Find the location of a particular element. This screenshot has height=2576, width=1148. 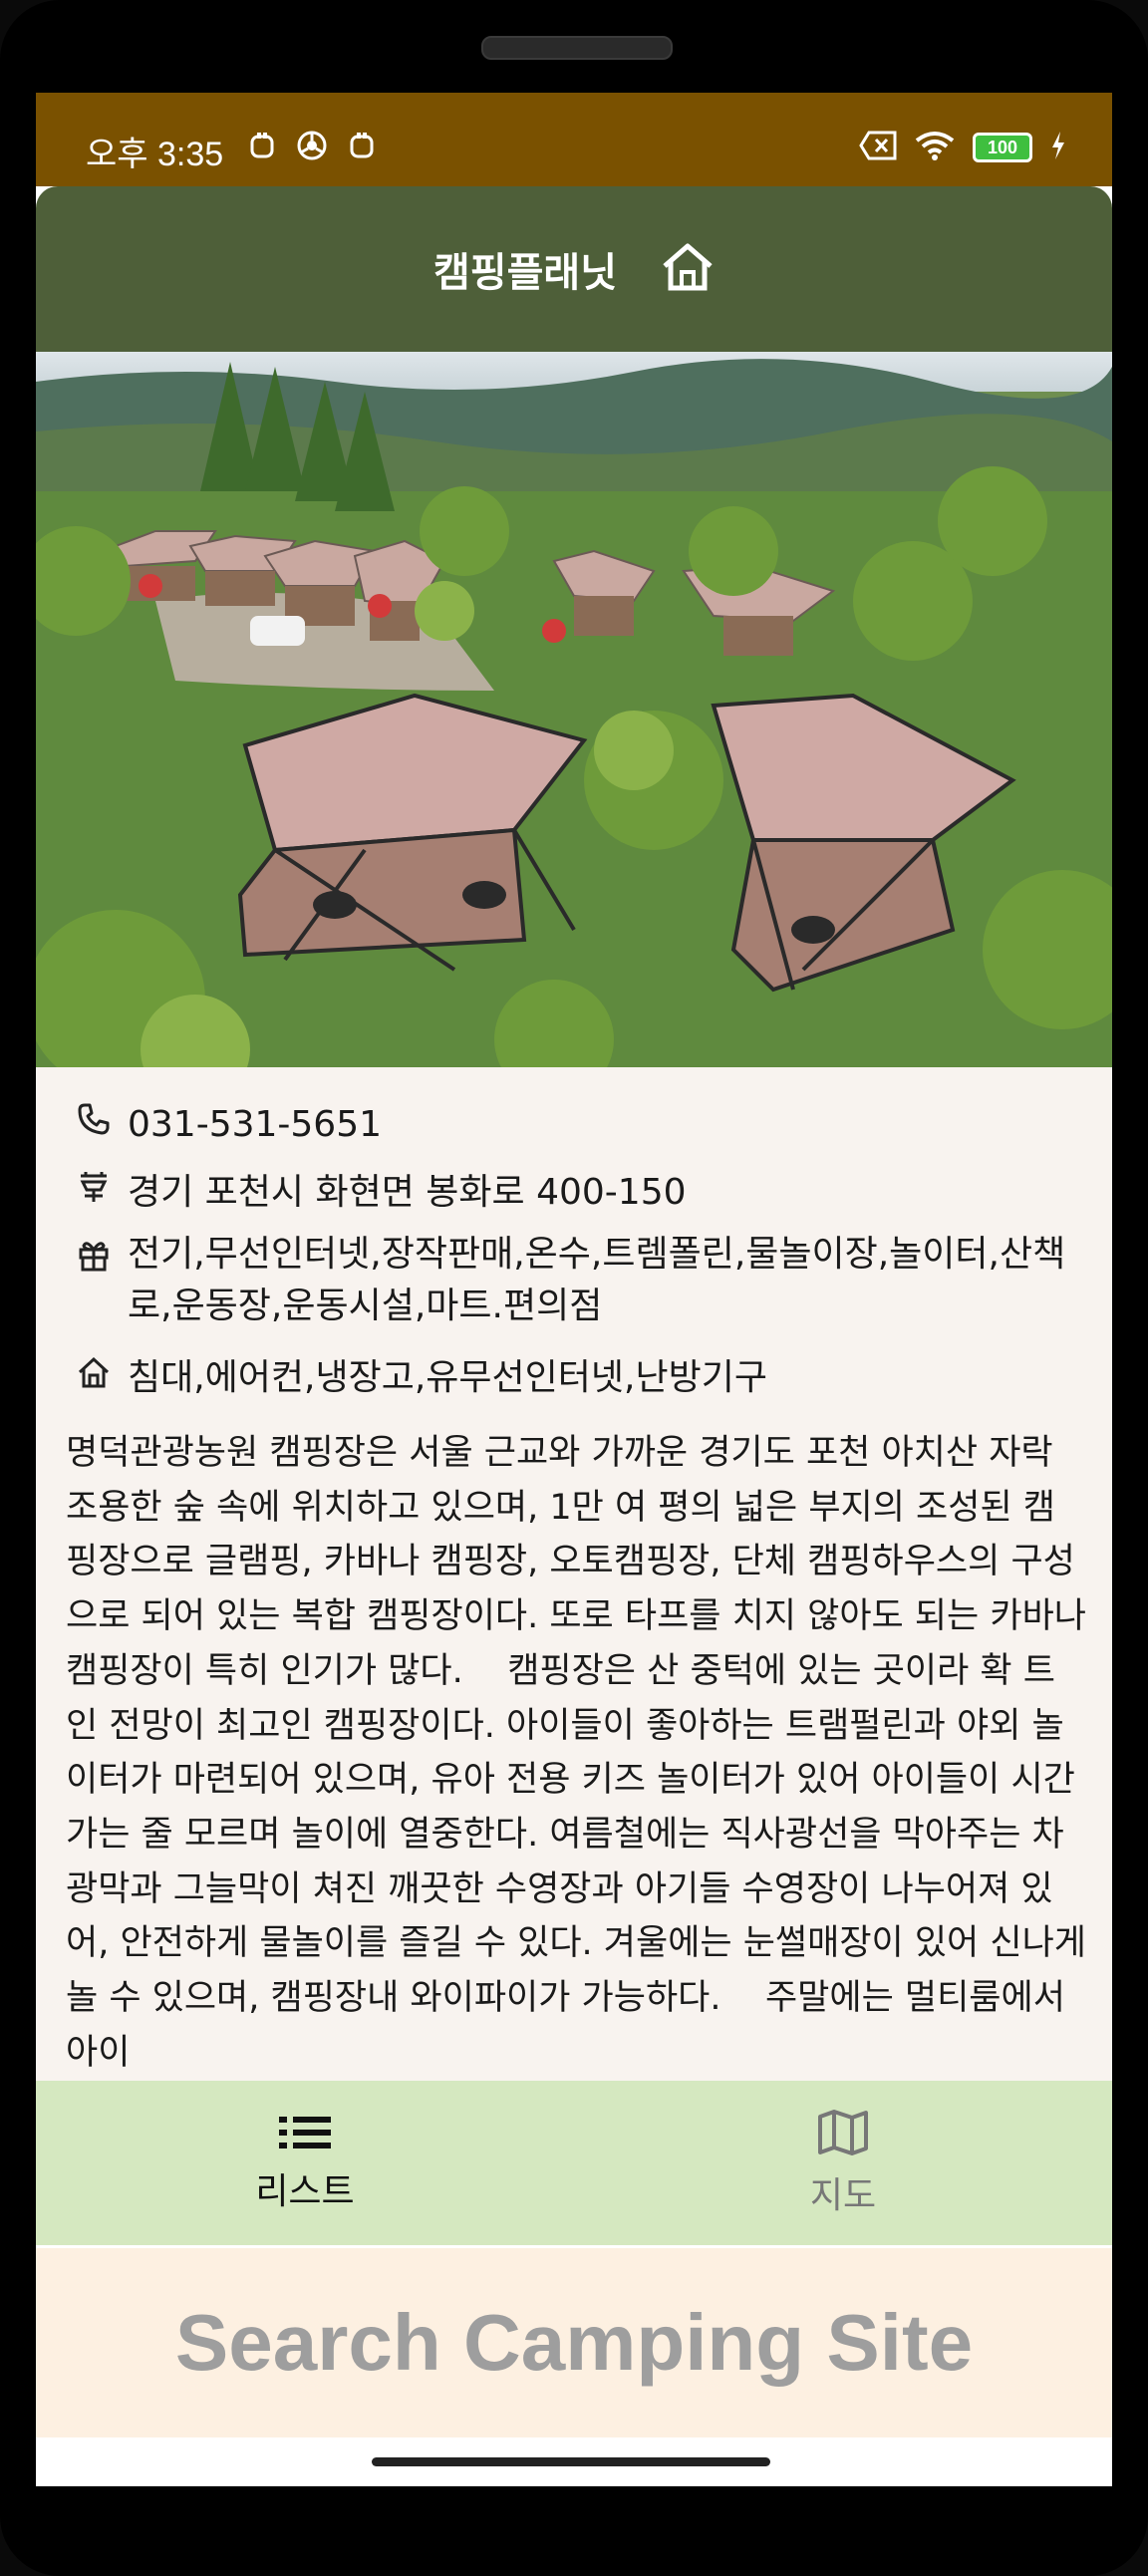

house-icon is located at coordinates (94, 1372).